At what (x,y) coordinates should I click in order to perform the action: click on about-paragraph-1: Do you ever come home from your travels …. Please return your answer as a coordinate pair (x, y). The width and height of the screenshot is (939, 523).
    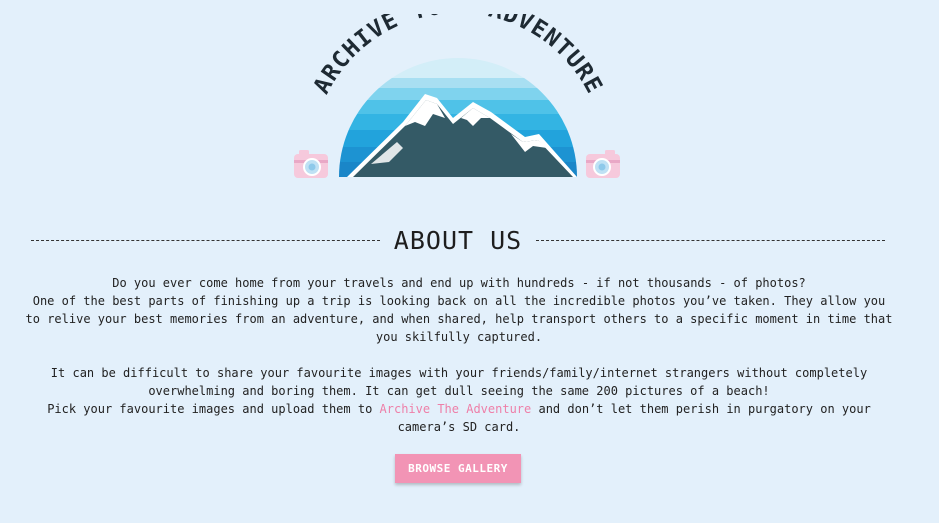
    Looking at the image, I should click on (459, 310).